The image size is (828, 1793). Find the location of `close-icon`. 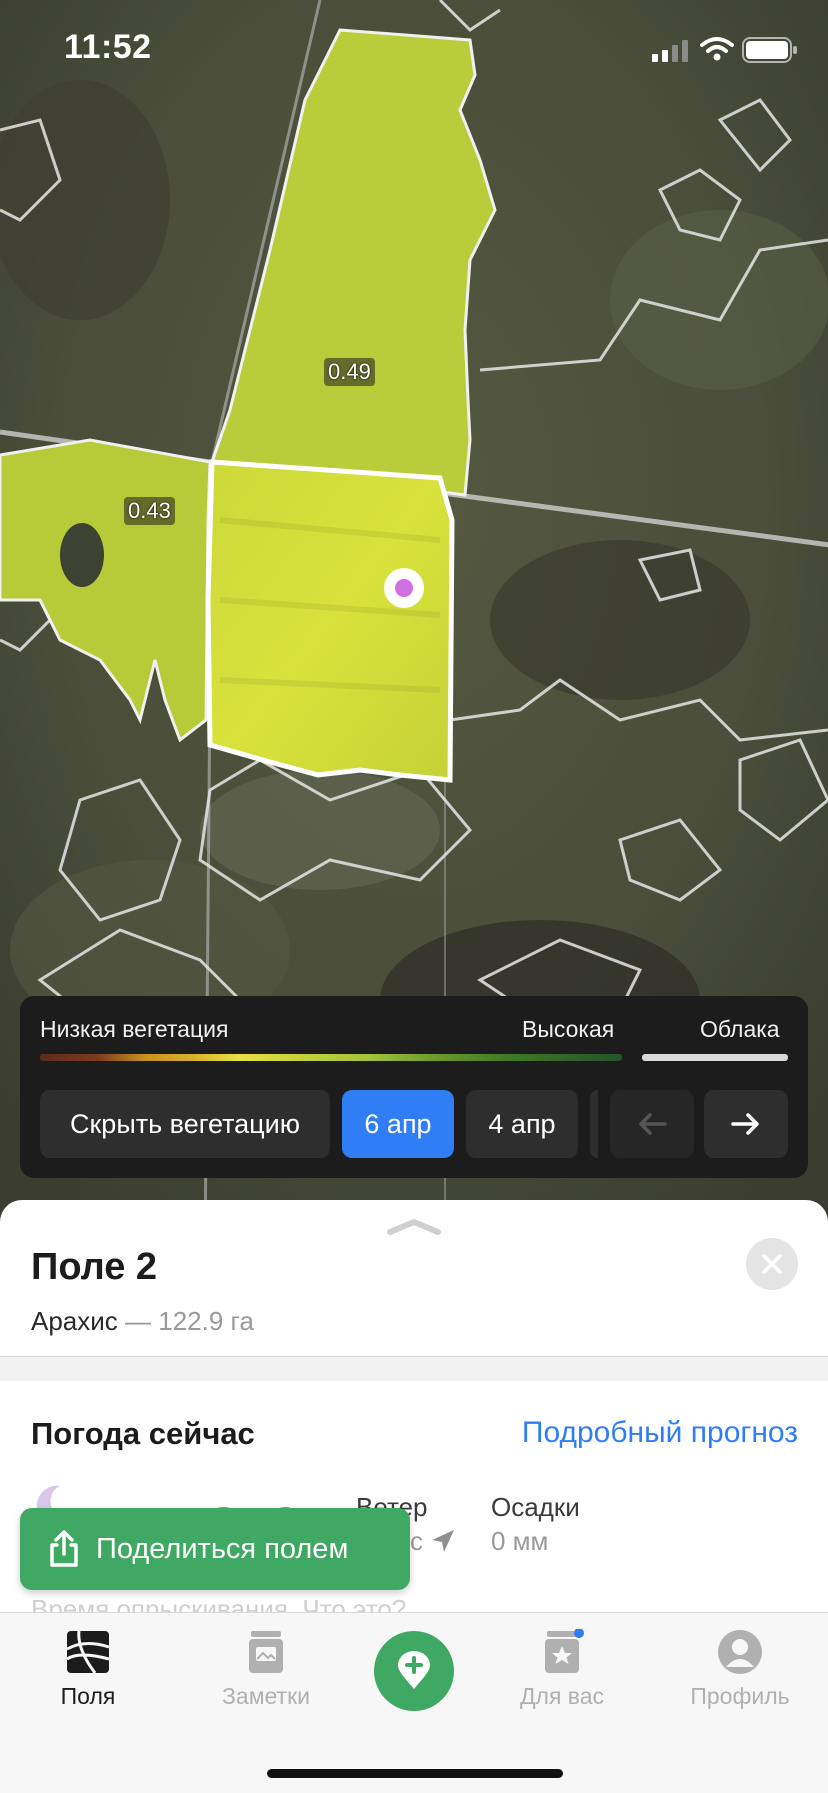

close-icon is located at coordinates (772, 1264).